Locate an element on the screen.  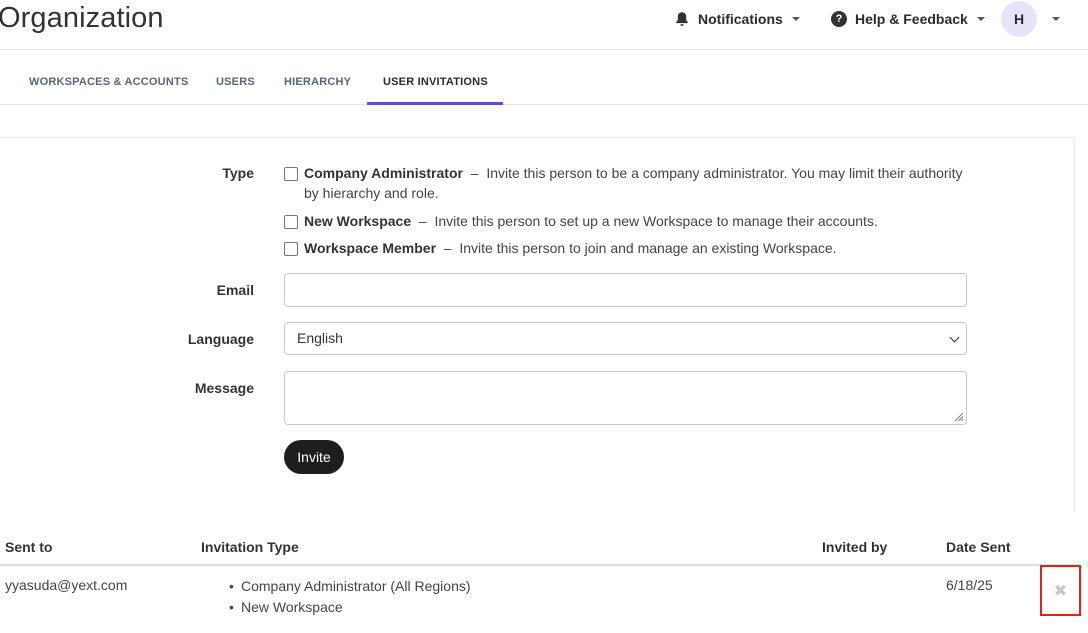
bell-icon is located at coordinates (682, 19).